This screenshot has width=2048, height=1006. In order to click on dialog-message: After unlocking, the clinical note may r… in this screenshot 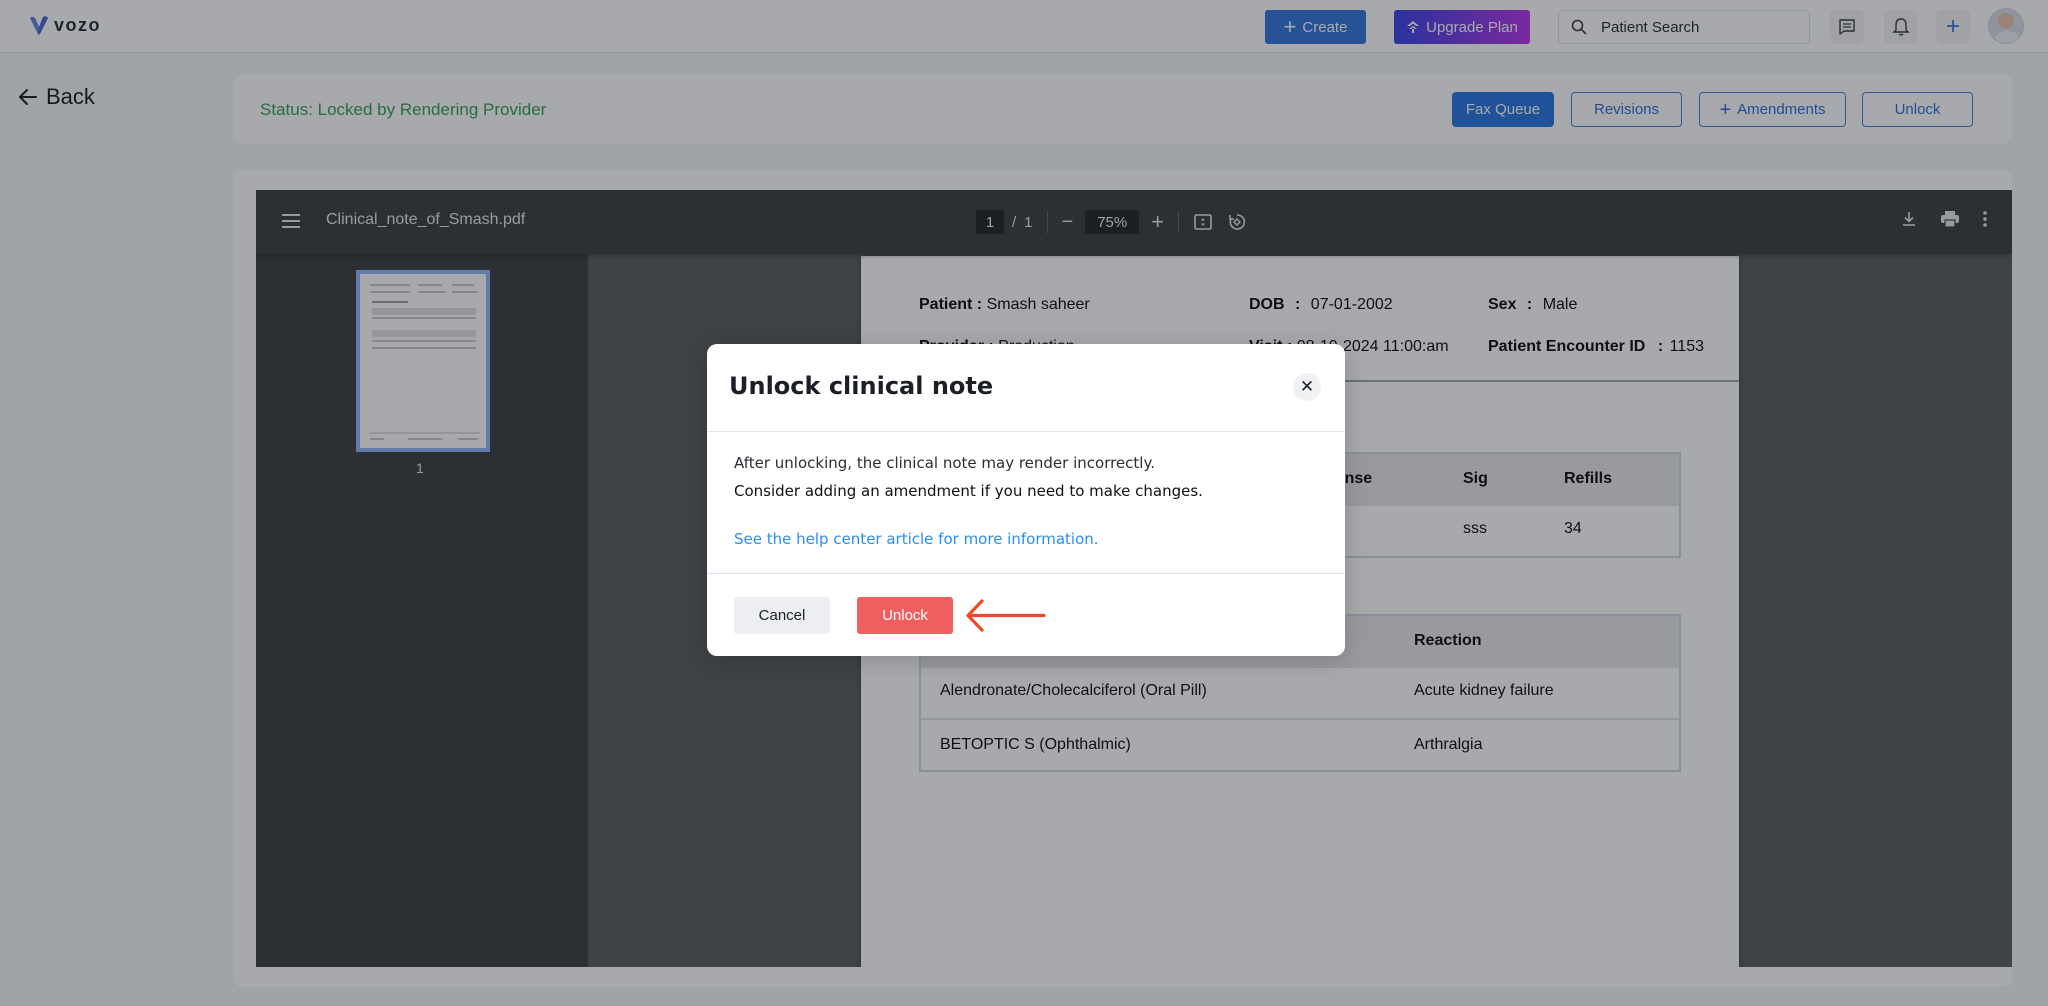, I will do `click(944, 463)`.